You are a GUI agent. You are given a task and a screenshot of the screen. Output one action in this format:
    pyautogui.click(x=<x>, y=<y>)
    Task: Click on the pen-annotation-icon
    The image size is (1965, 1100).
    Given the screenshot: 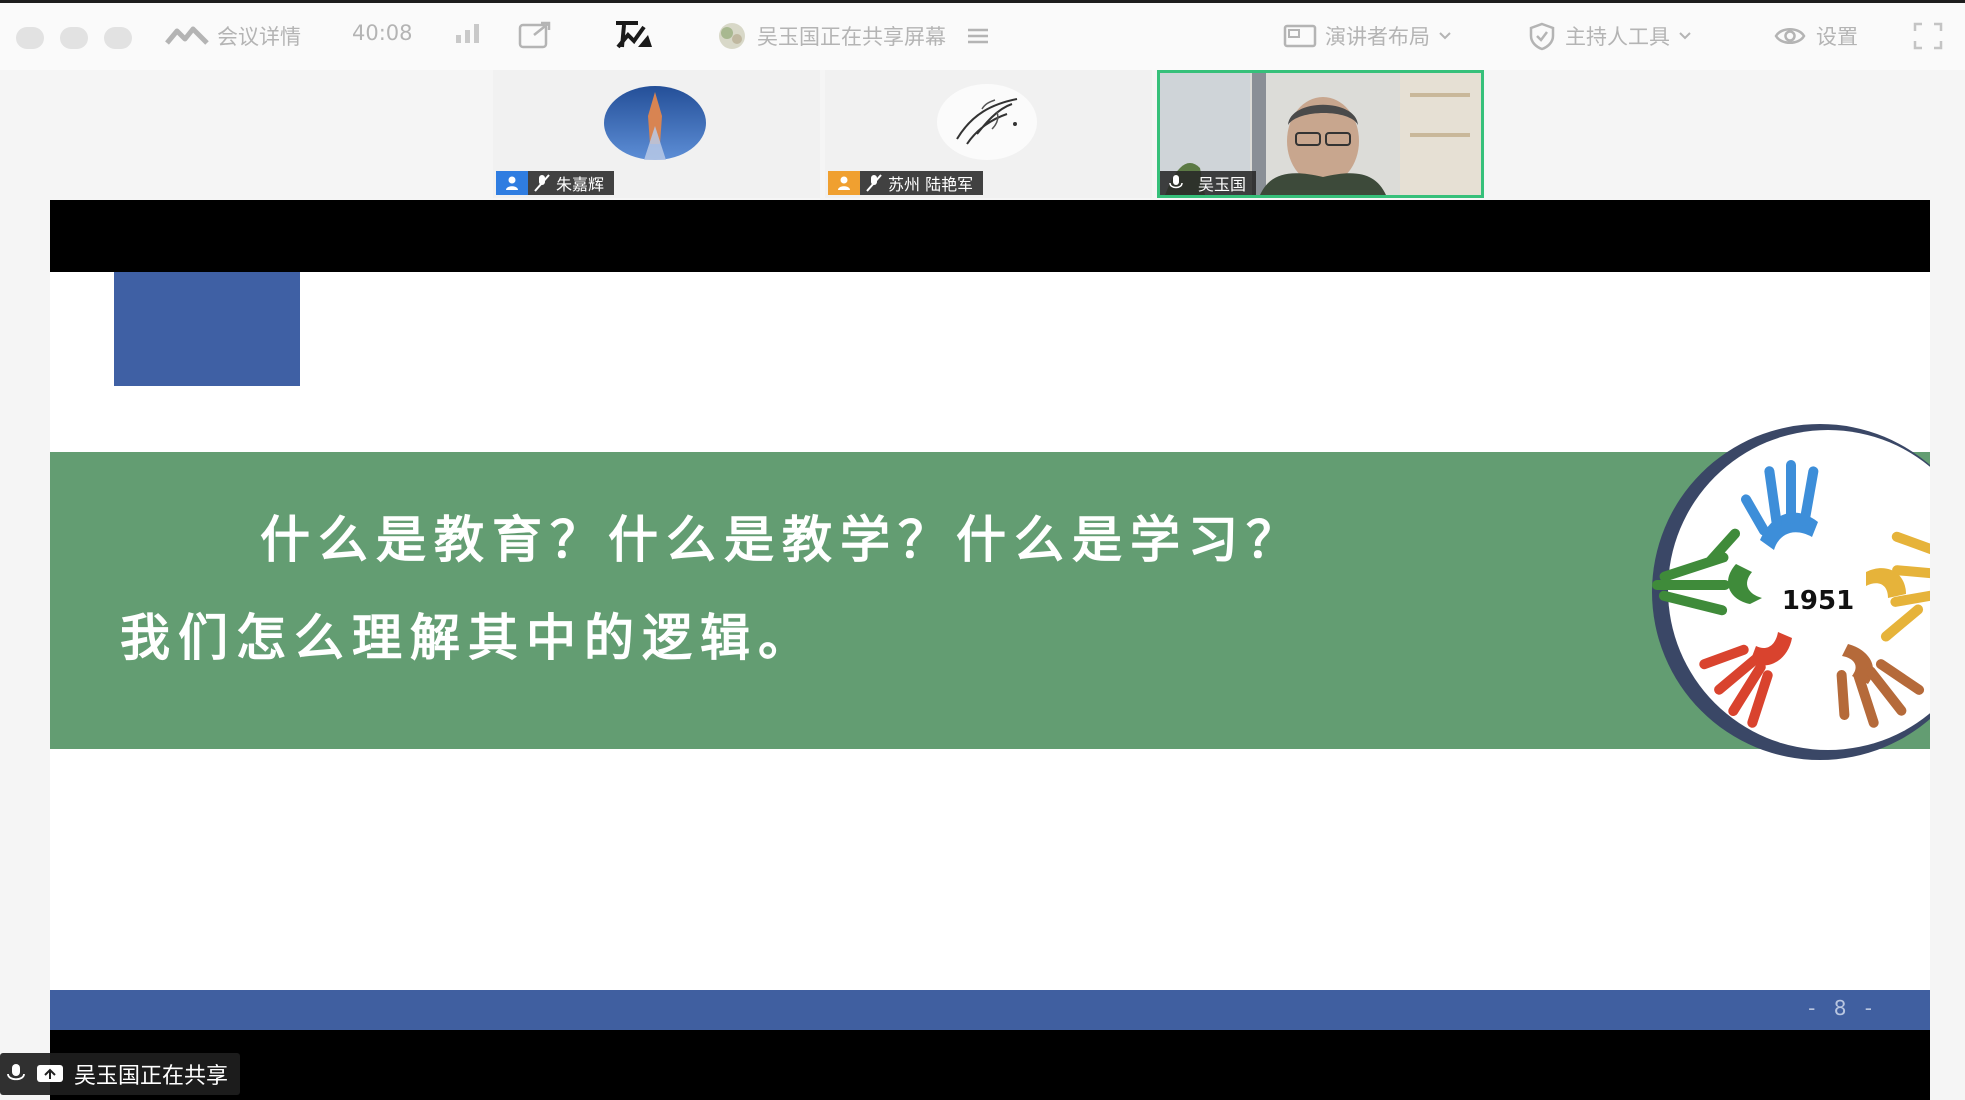 What is the action you would take?
    pyautogui.click(x=634, y=35)
    